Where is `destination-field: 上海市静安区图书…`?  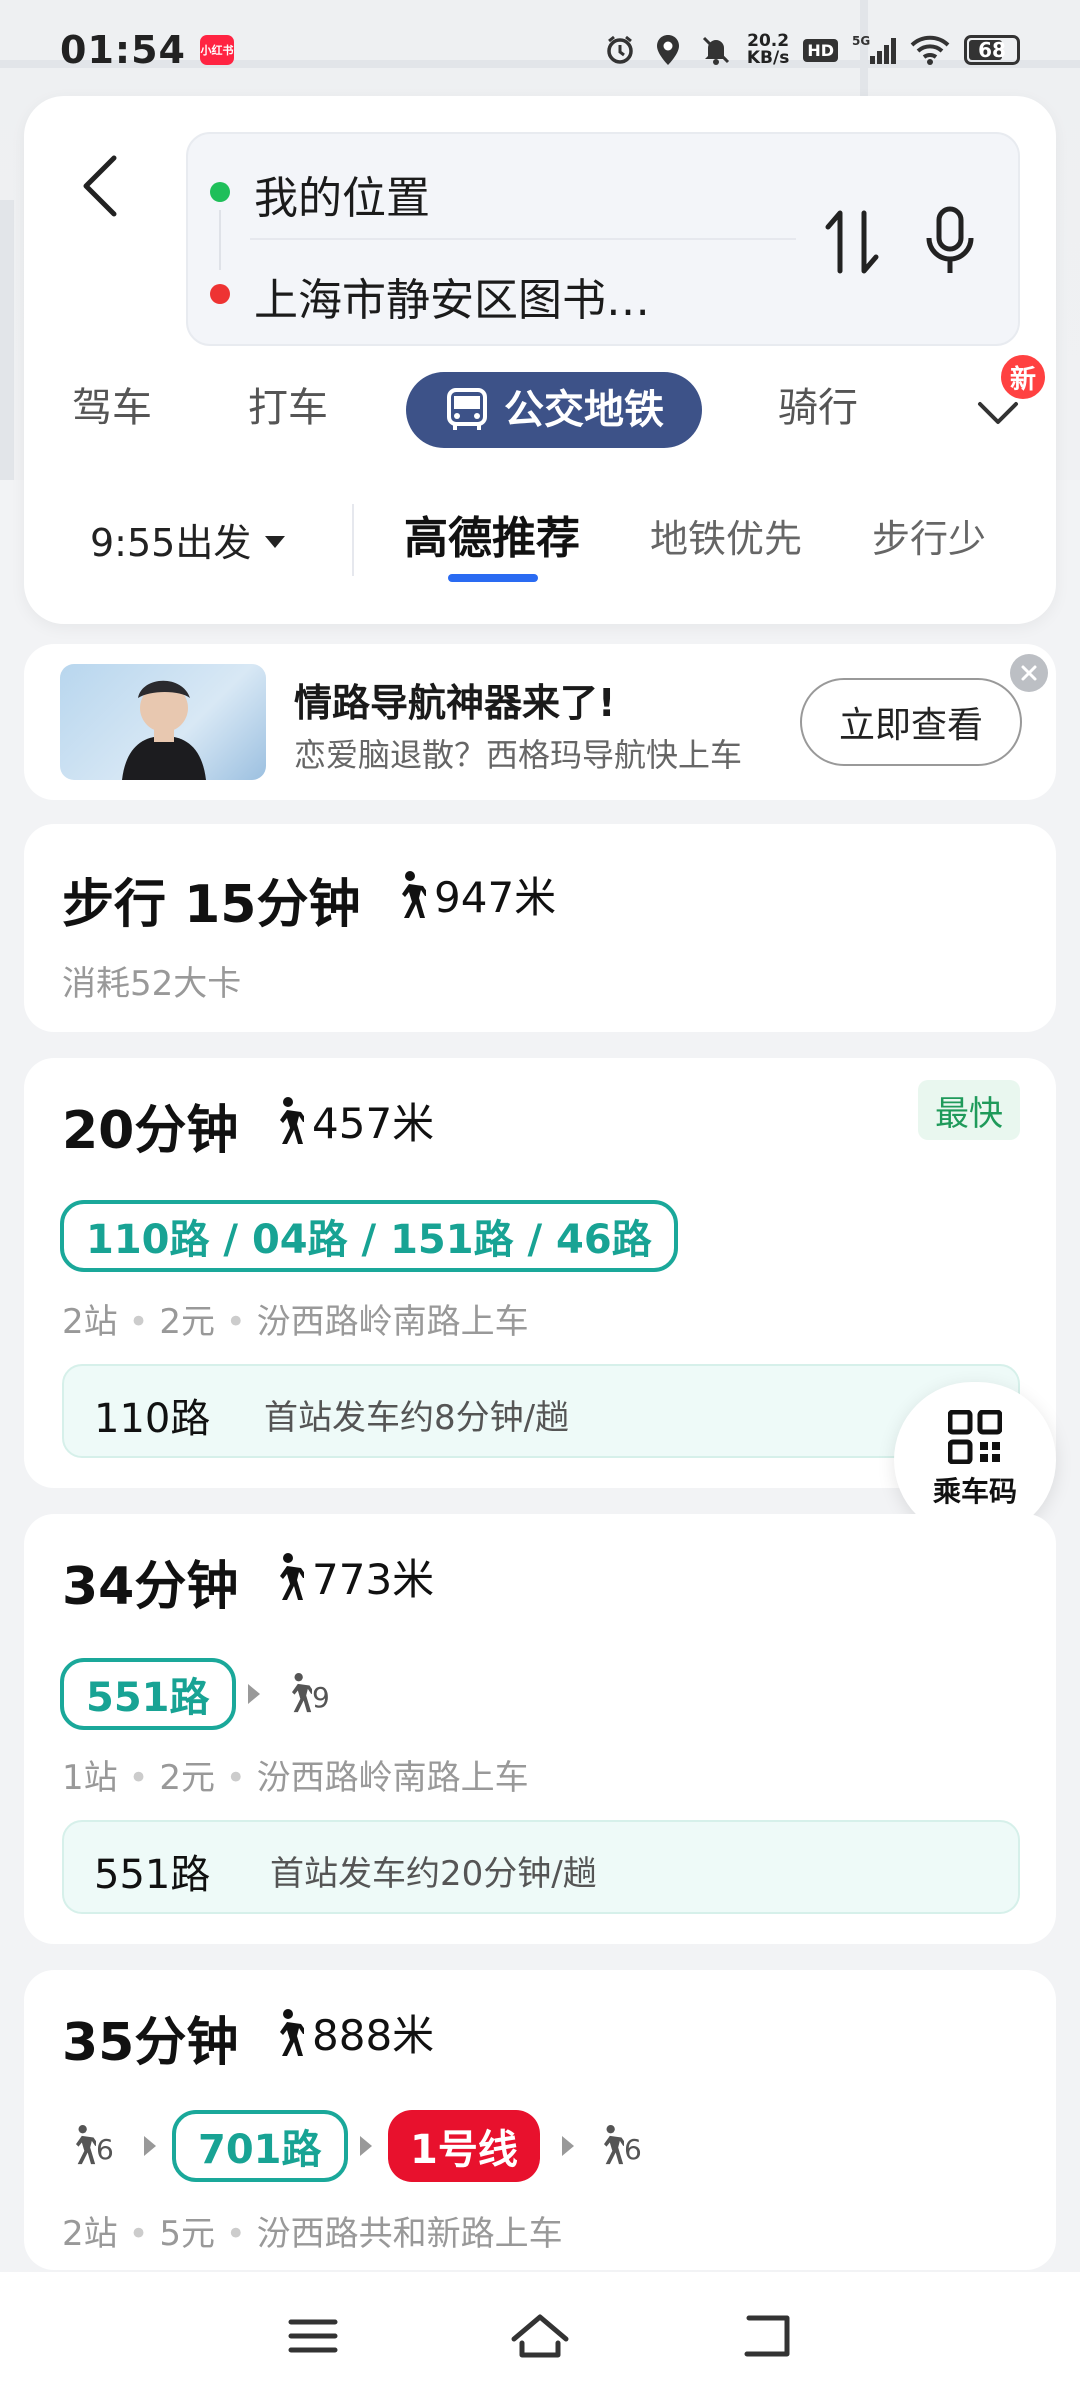
destination-field: 上海市静安区图书… is located at coordinates (474, 296).